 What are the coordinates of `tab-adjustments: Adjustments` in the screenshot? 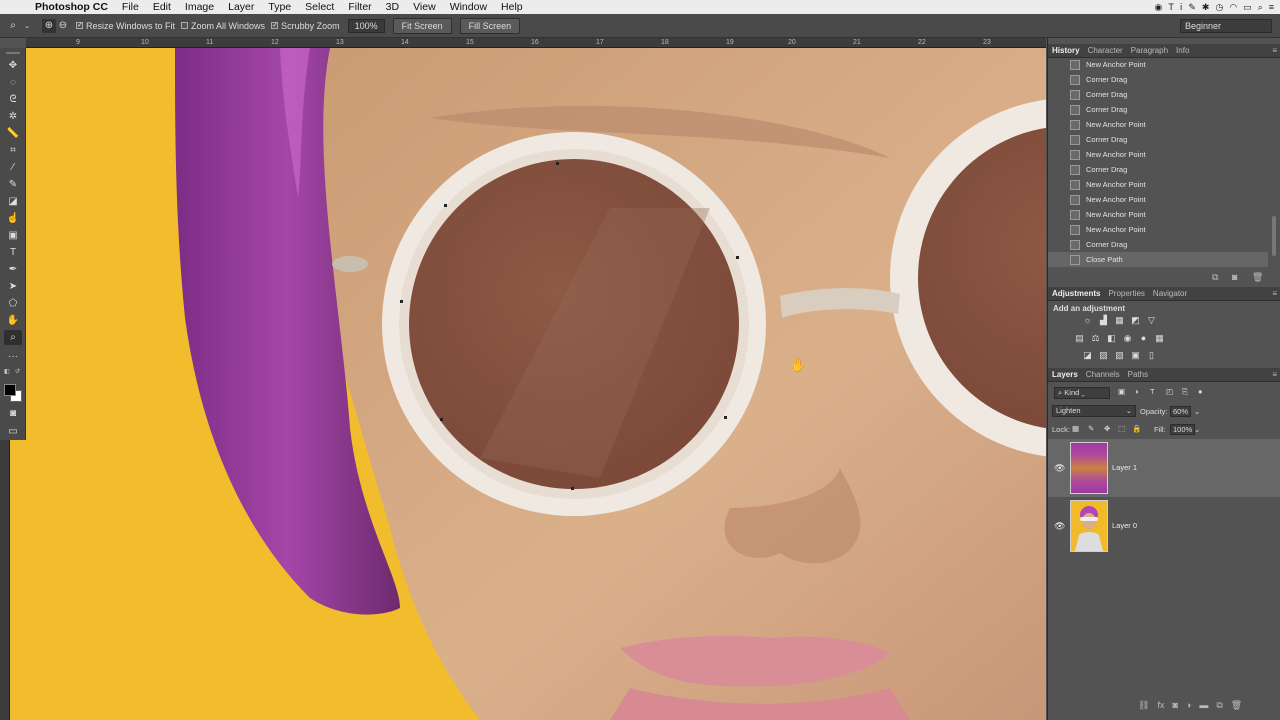 It's located at (1076, 293).